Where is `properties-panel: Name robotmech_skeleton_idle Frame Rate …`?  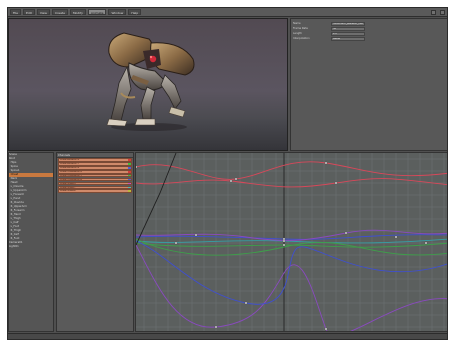
properties-panel: Name robotmech_skeleton_idle Frame Rate … is located at coordinates (368, 84).